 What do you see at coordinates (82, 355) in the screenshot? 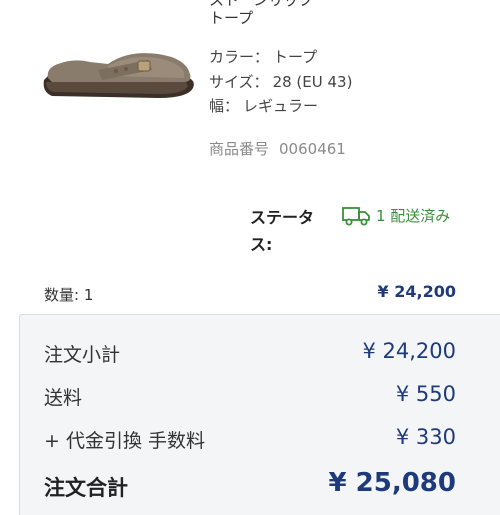
I see `subtotal-label: 注文小計` at bounding box center [82, 355].